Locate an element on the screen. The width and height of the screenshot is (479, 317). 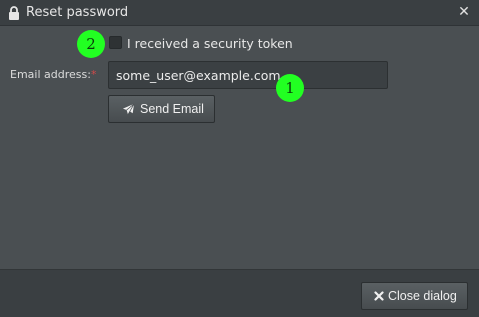
security-token-checkbox is located at coordinates (115, 42).